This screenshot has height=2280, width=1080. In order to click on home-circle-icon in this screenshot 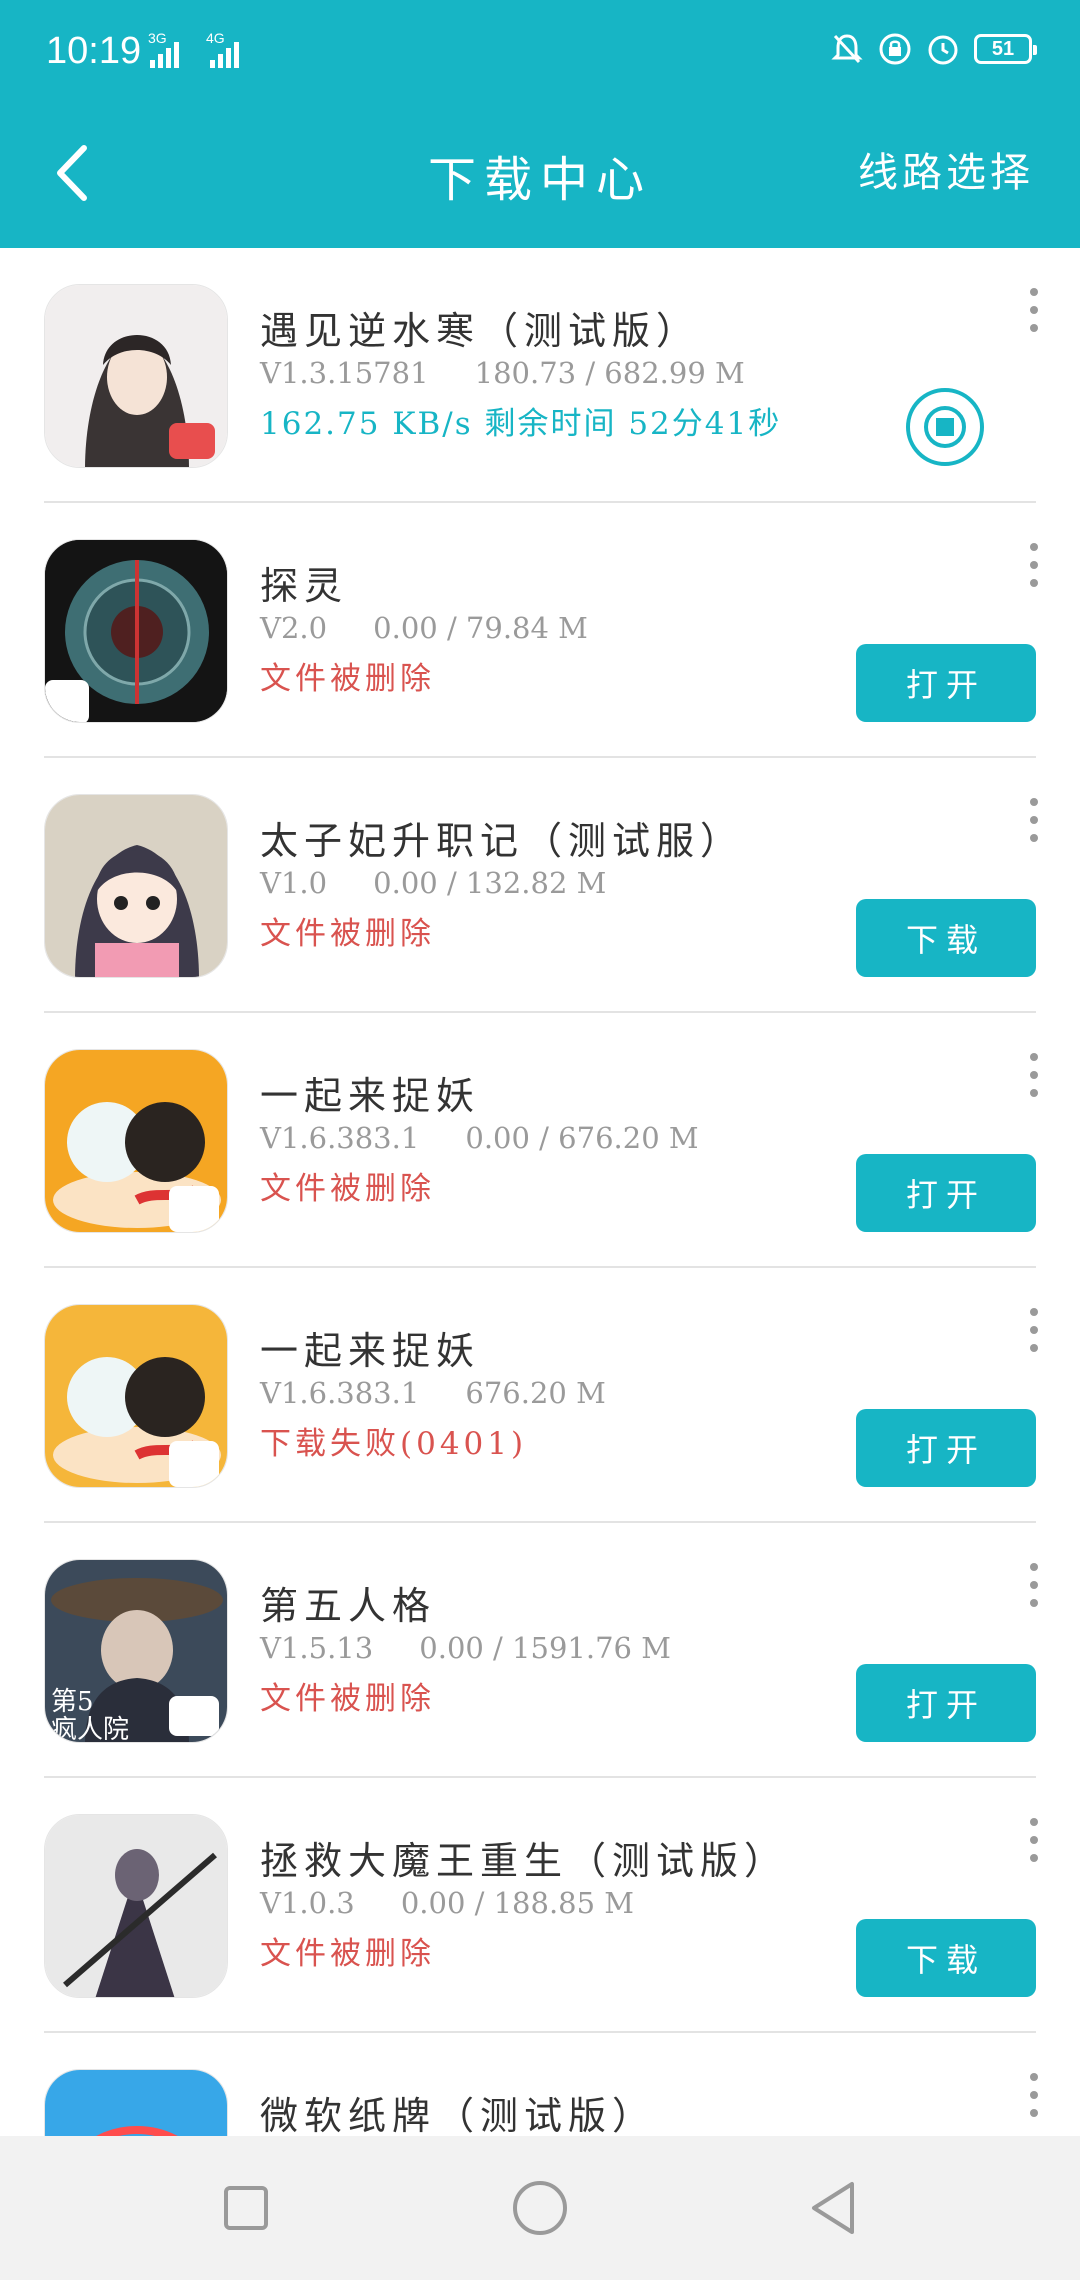, I will do `click(540, 2208)`.